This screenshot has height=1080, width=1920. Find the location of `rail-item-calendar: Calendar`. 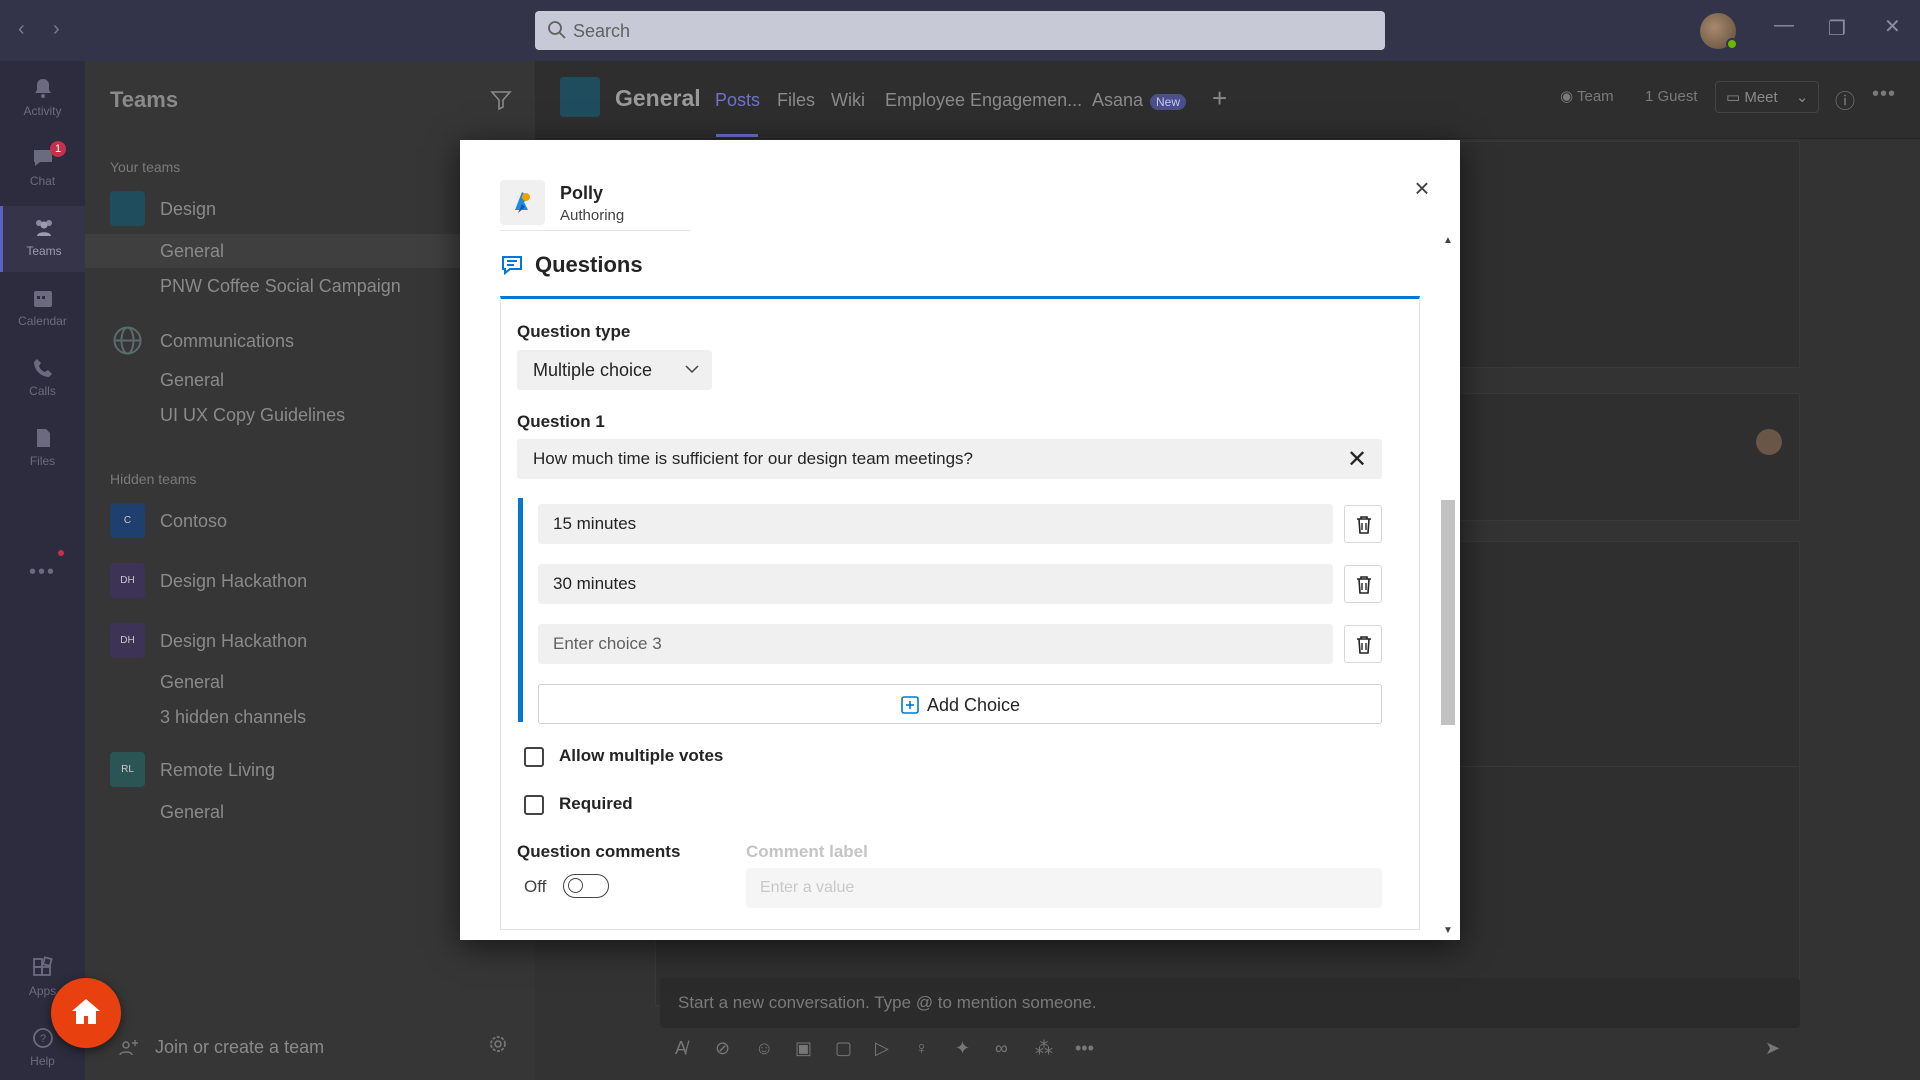

rail-item-calendar: Calendar is located at coordinates (42, 309).